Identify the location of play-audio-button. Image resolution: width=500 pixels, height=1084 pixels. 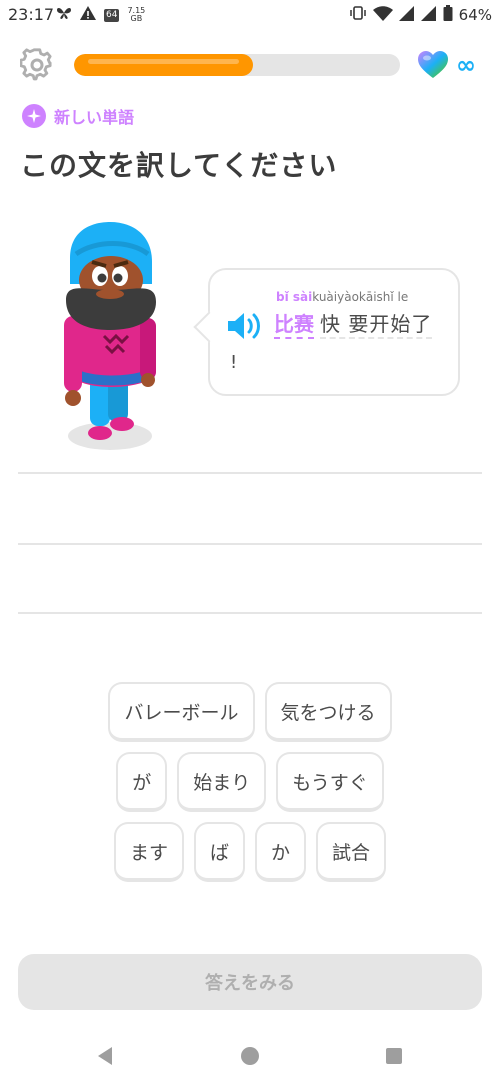
(246, 326).